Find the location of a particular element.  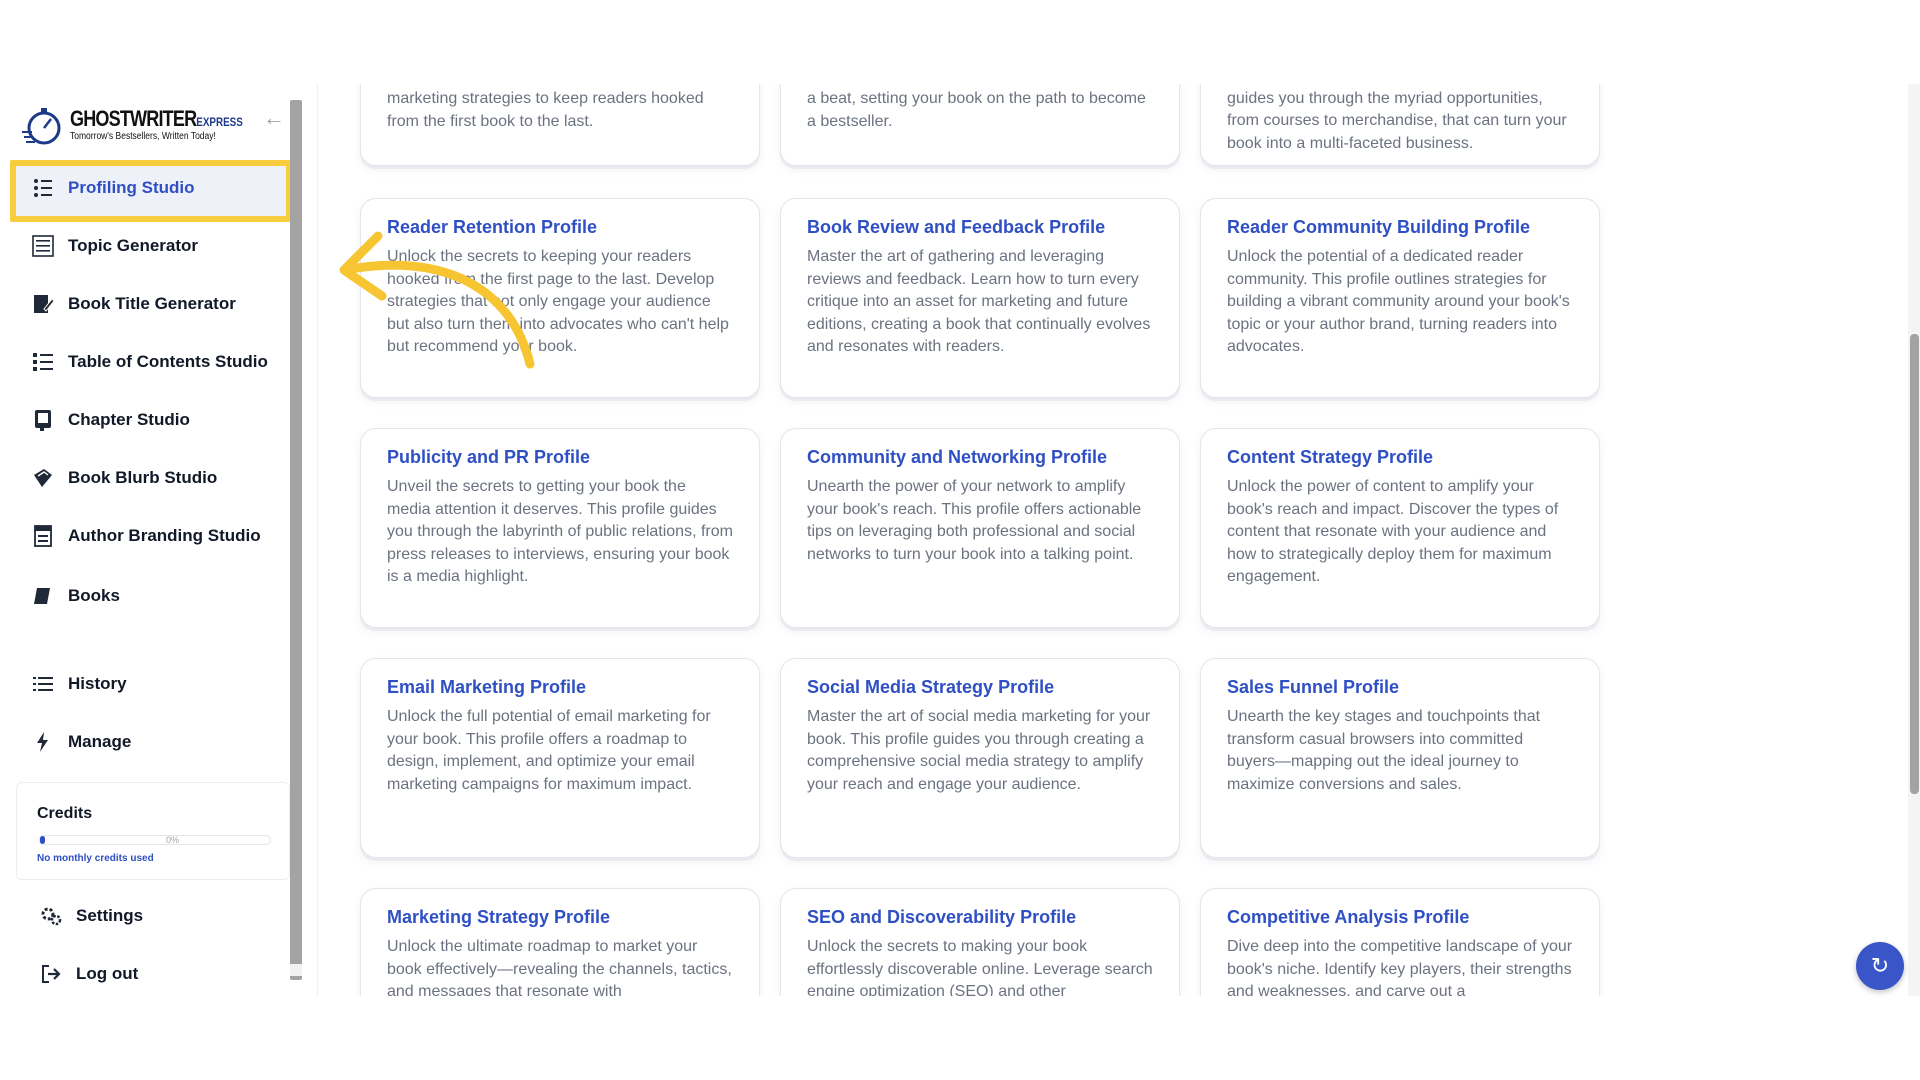

sidebar-scrollbar-end is located at coordinates (296, 970).